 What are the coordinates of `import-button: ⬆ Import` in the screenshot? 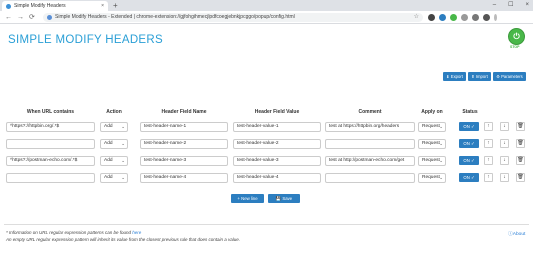 It's located at (479, 76).